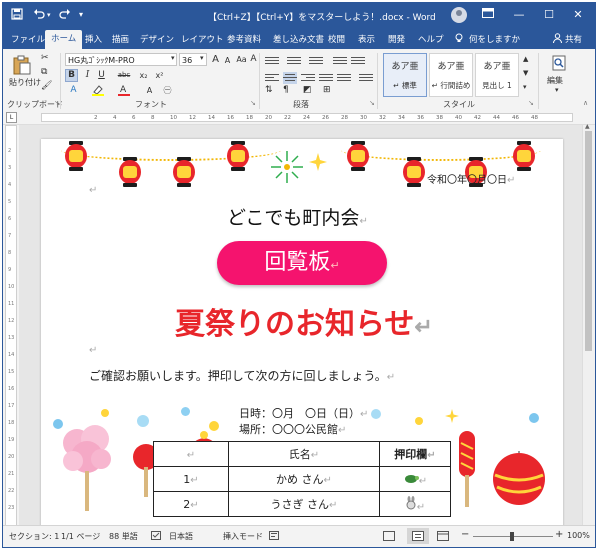  I want to click on font-name-combobox: HG丸ｺﾞｼｯｸM-PRO, so click(121, 59).